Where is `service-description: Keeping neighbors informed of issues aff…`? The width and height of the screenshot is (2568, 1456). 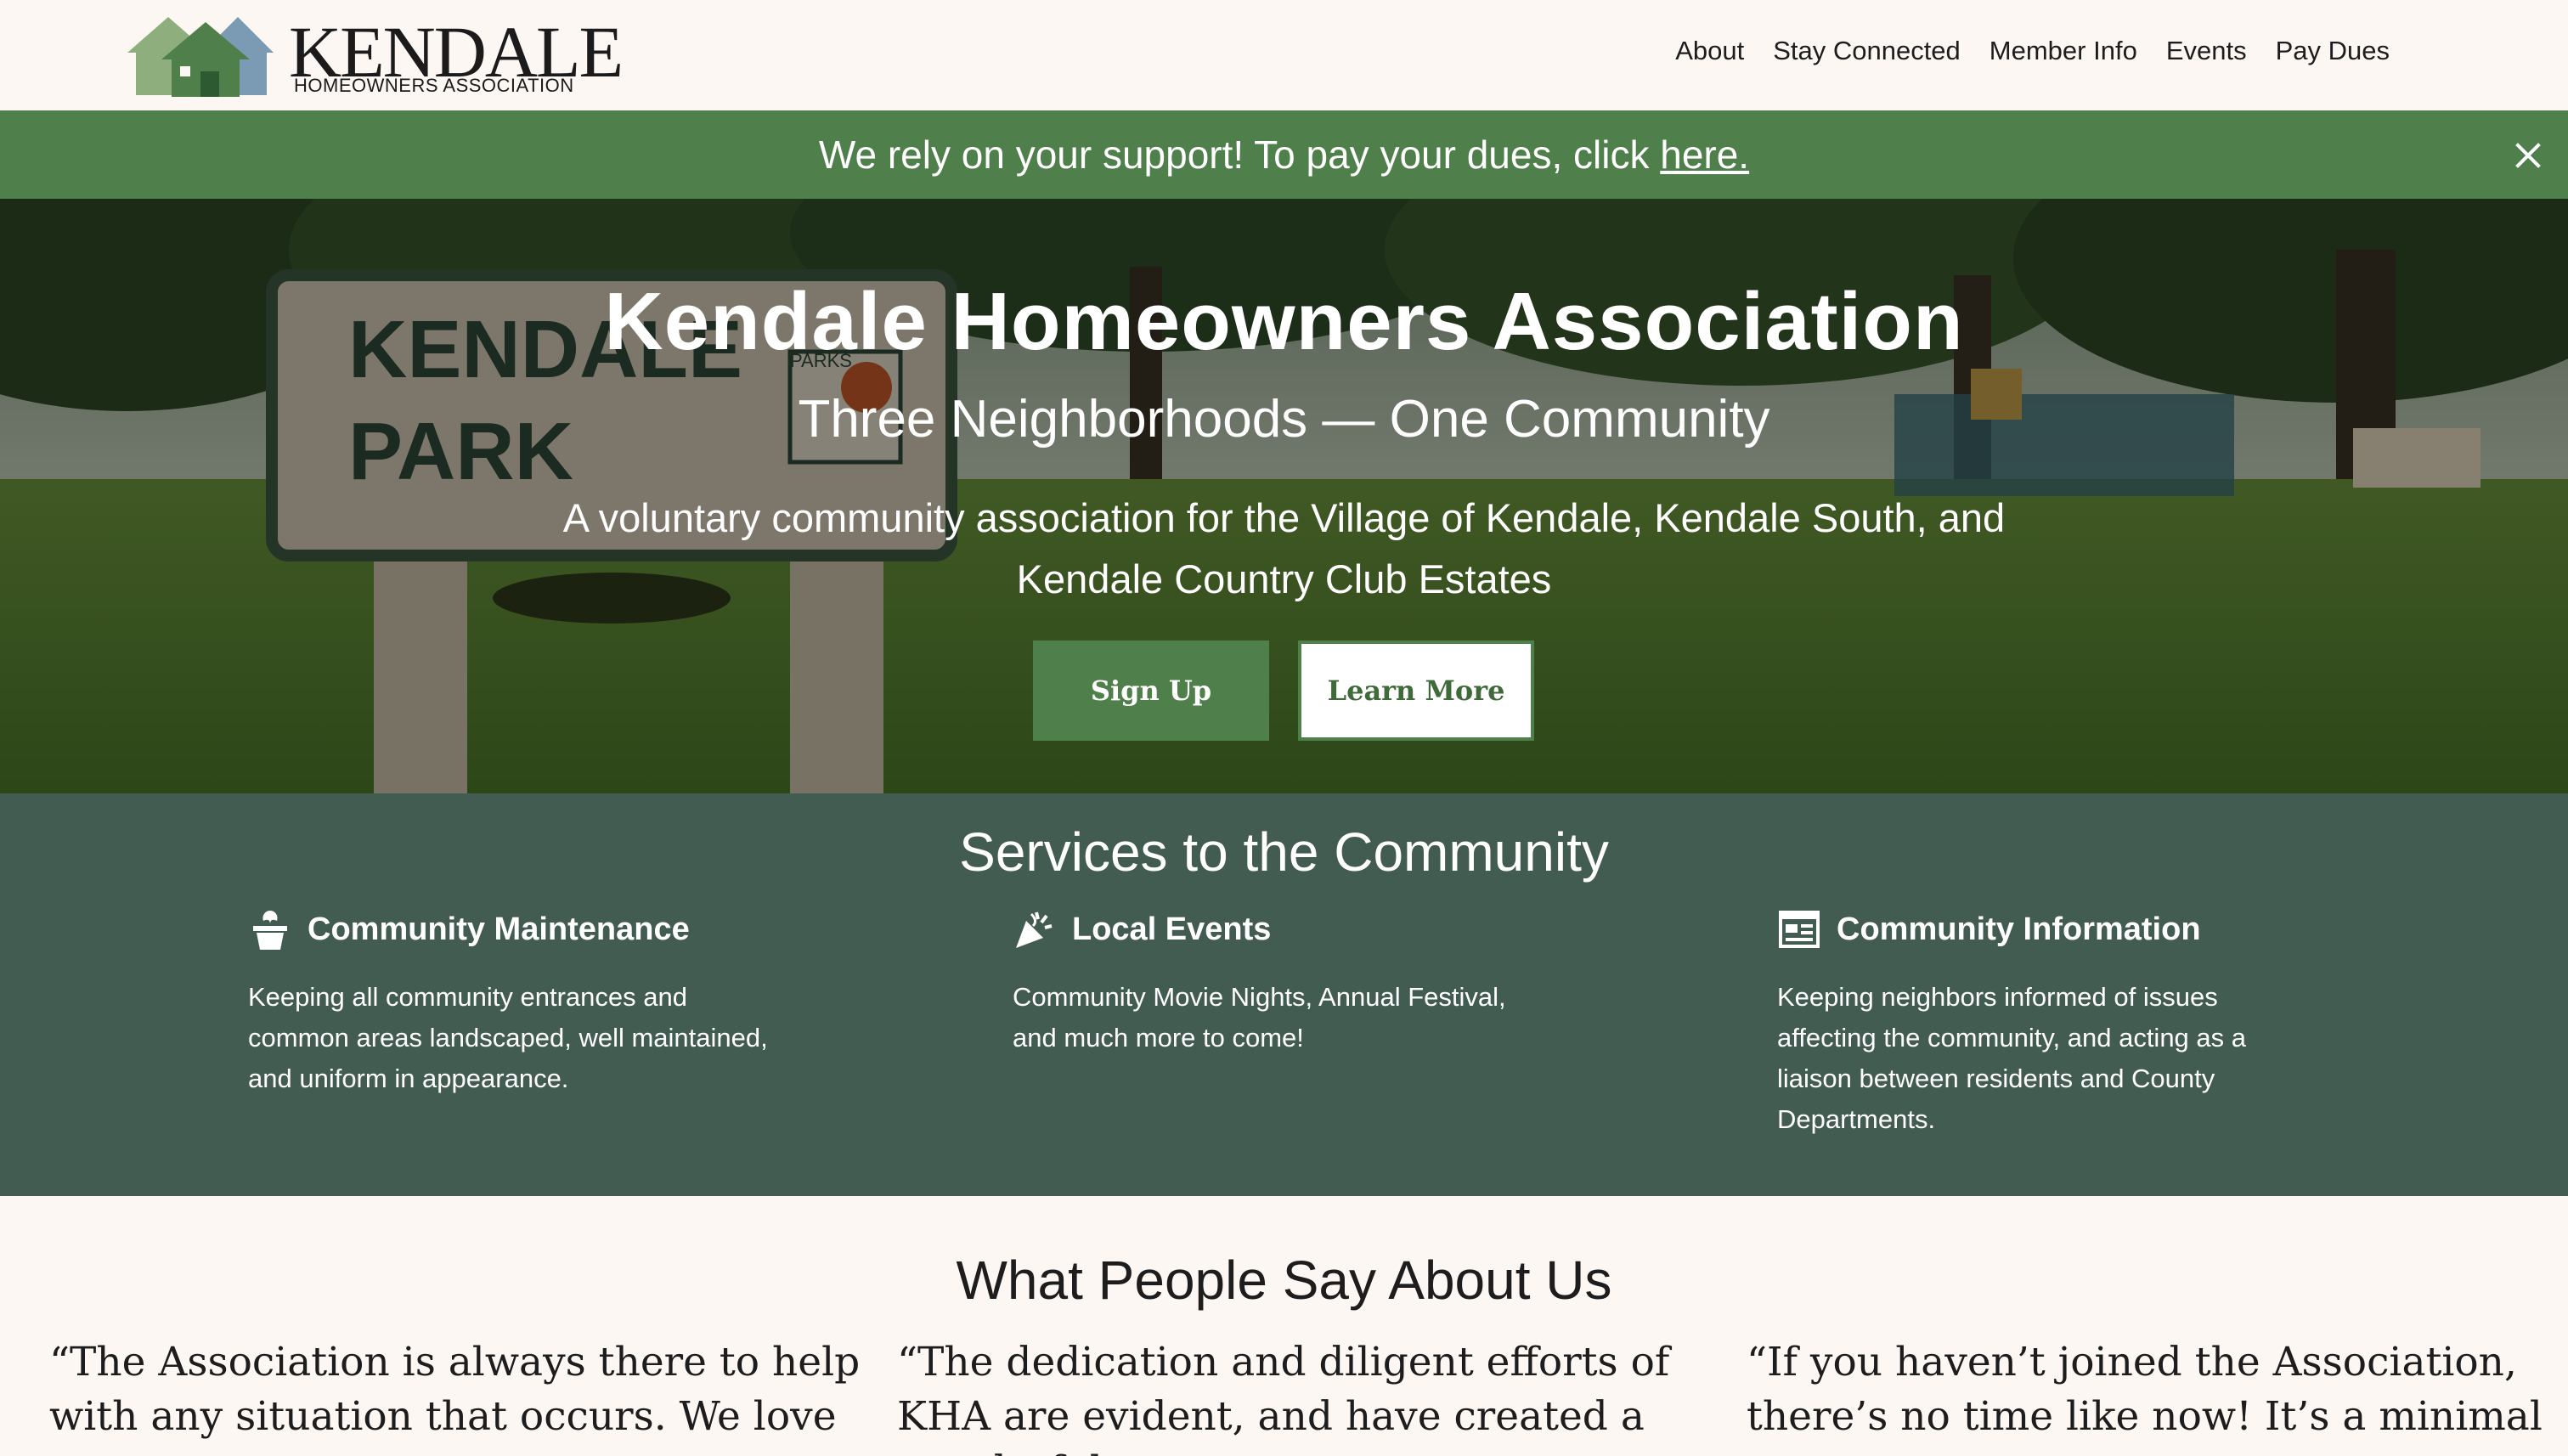 service-description: Keeping neighbors informed of issues aff… is located at coordinates (2012, 1058).